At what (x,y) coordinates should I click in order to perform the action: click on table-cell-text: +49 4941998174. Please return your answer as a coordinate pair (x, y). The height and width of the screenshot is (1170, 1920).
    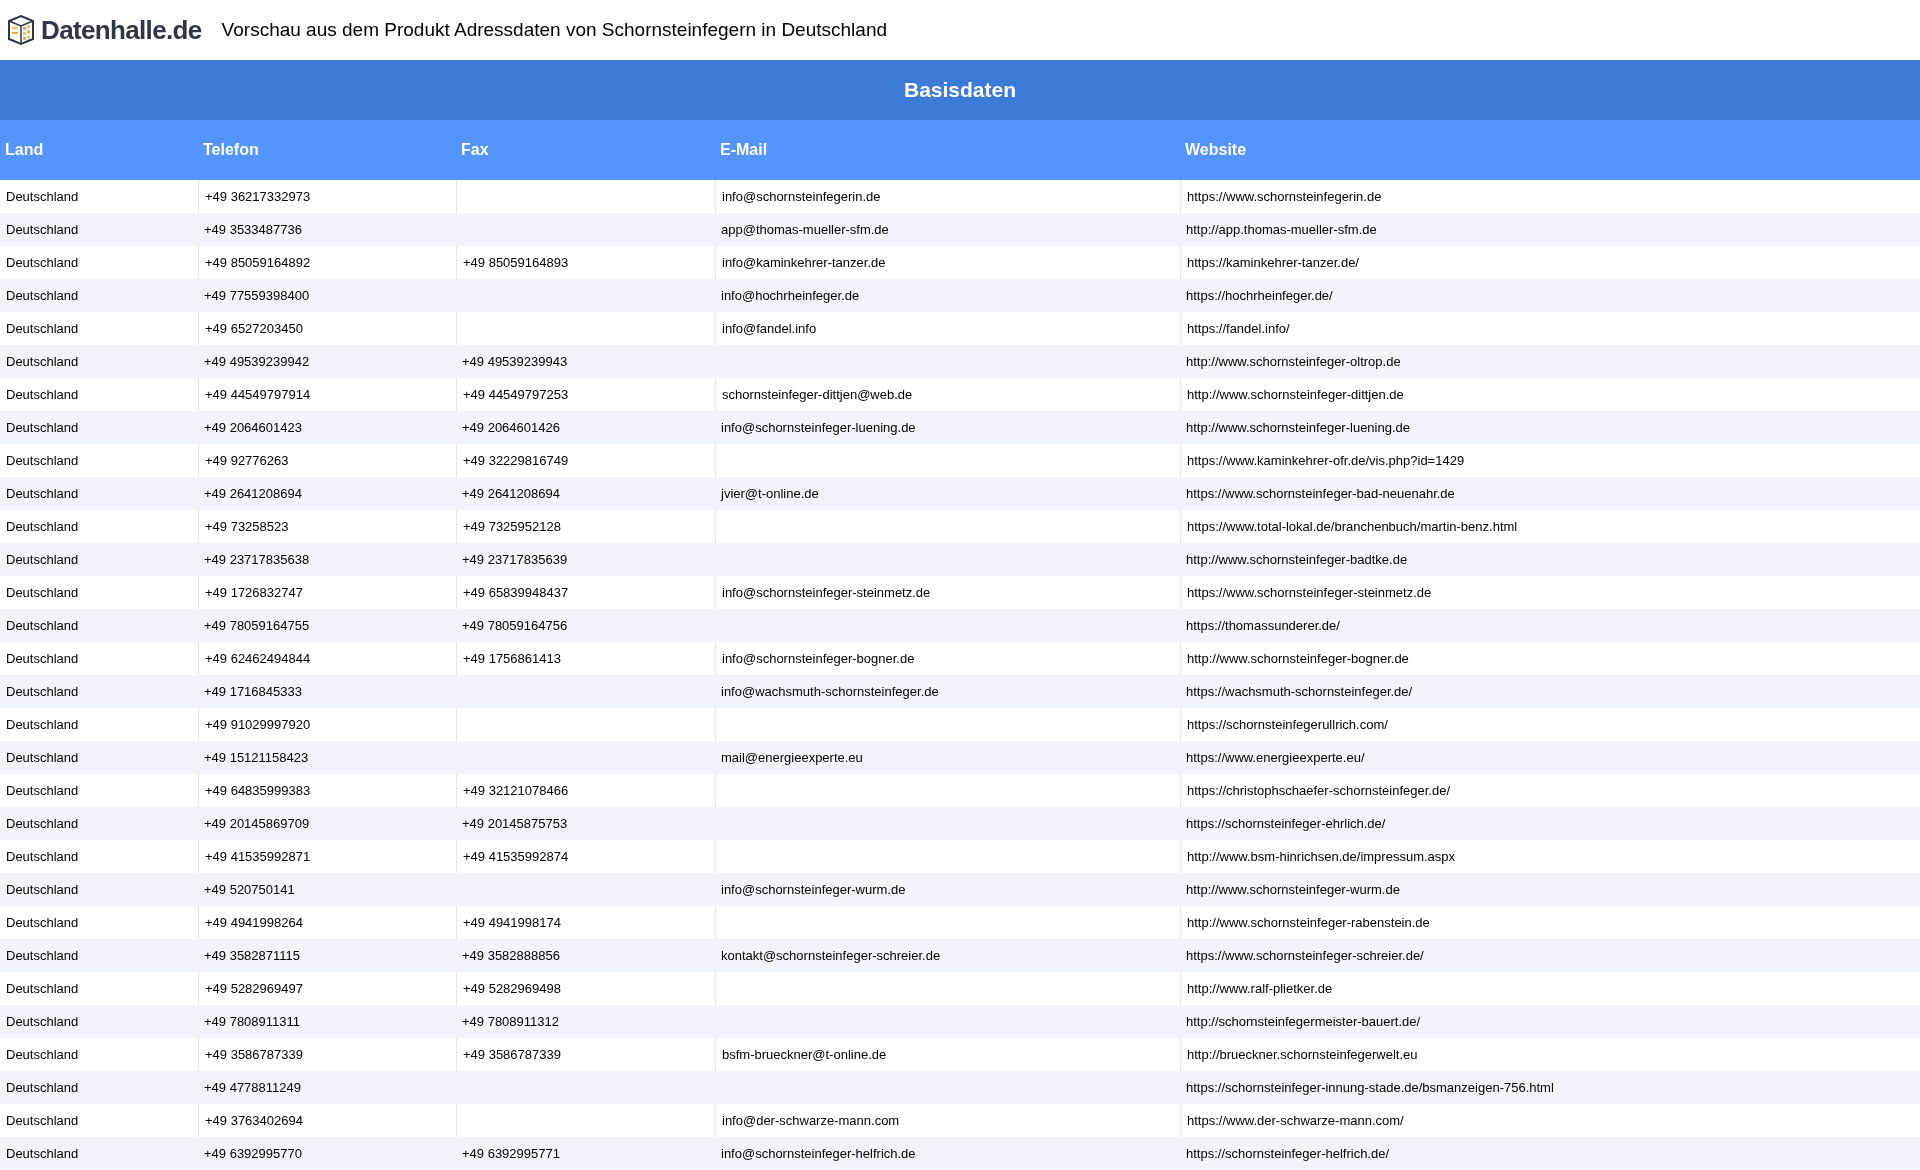
    Looking at the image, I should click on (512, 922).